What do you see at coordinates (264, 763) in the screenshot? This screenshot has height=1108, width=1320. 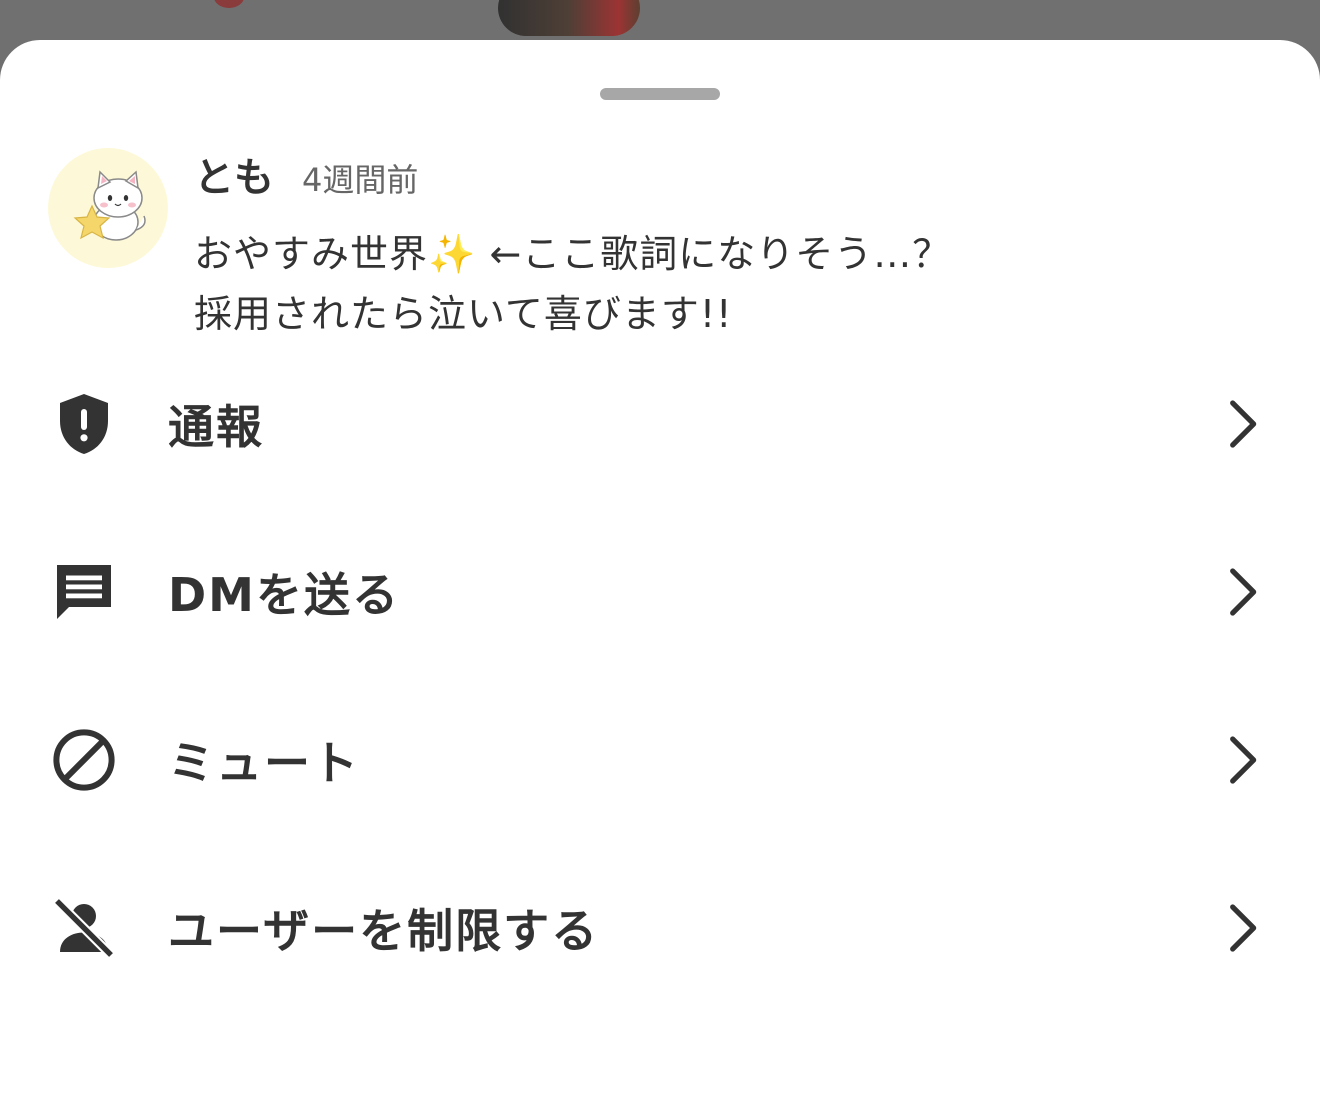 I see `menu-item-label: ミュート` at bounding box center [264, 763].